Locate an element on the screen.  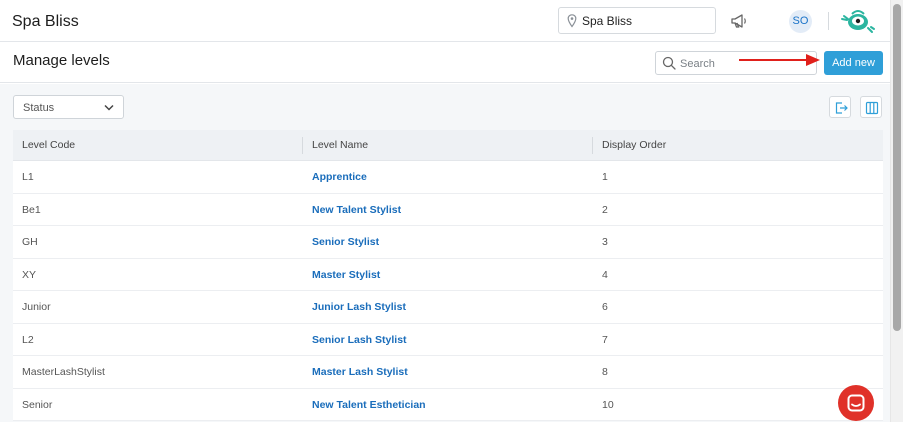
top-bar: Spa Bliss Spa Bliss SO is located at coordinates (445, 21).